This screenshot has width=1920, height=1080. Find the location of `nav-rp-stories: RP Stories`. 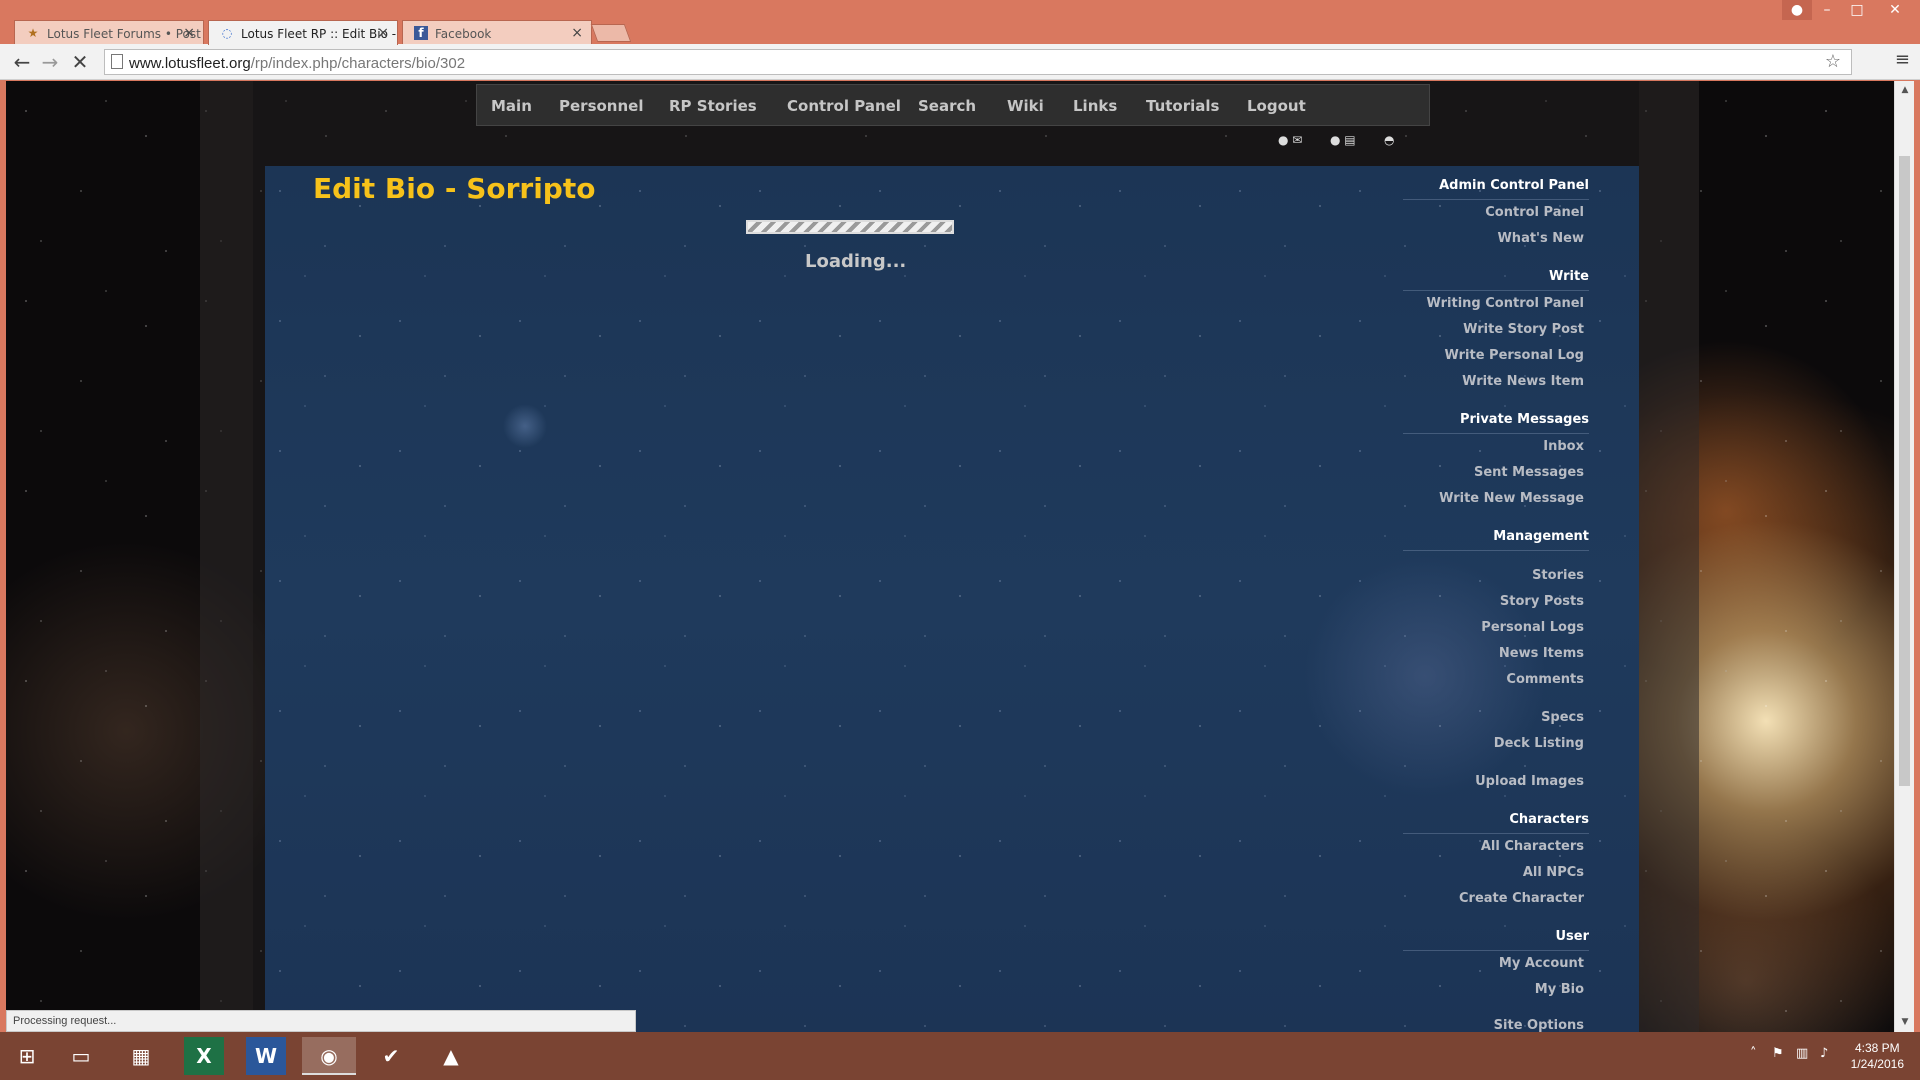

nav-rp-stories: RP Stories is located at coordinates (713, 106).